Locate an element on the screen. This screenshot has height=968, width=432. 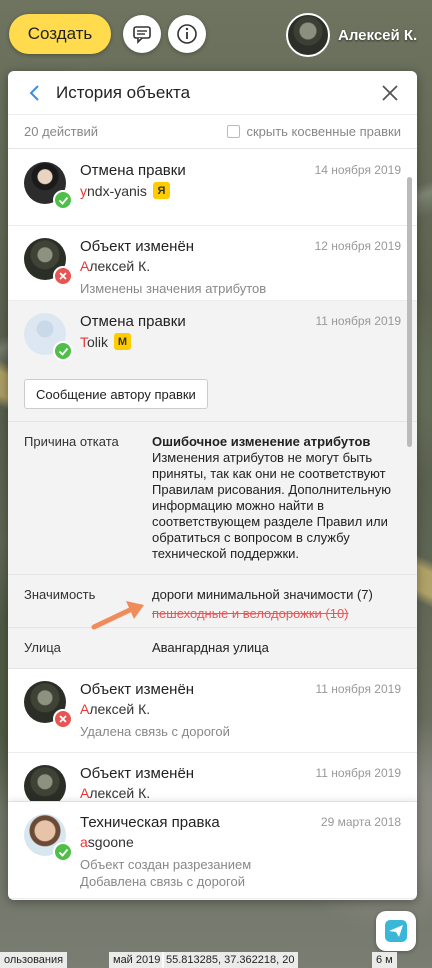
user-name: Алексей К. is located at coordinates (378, 35).